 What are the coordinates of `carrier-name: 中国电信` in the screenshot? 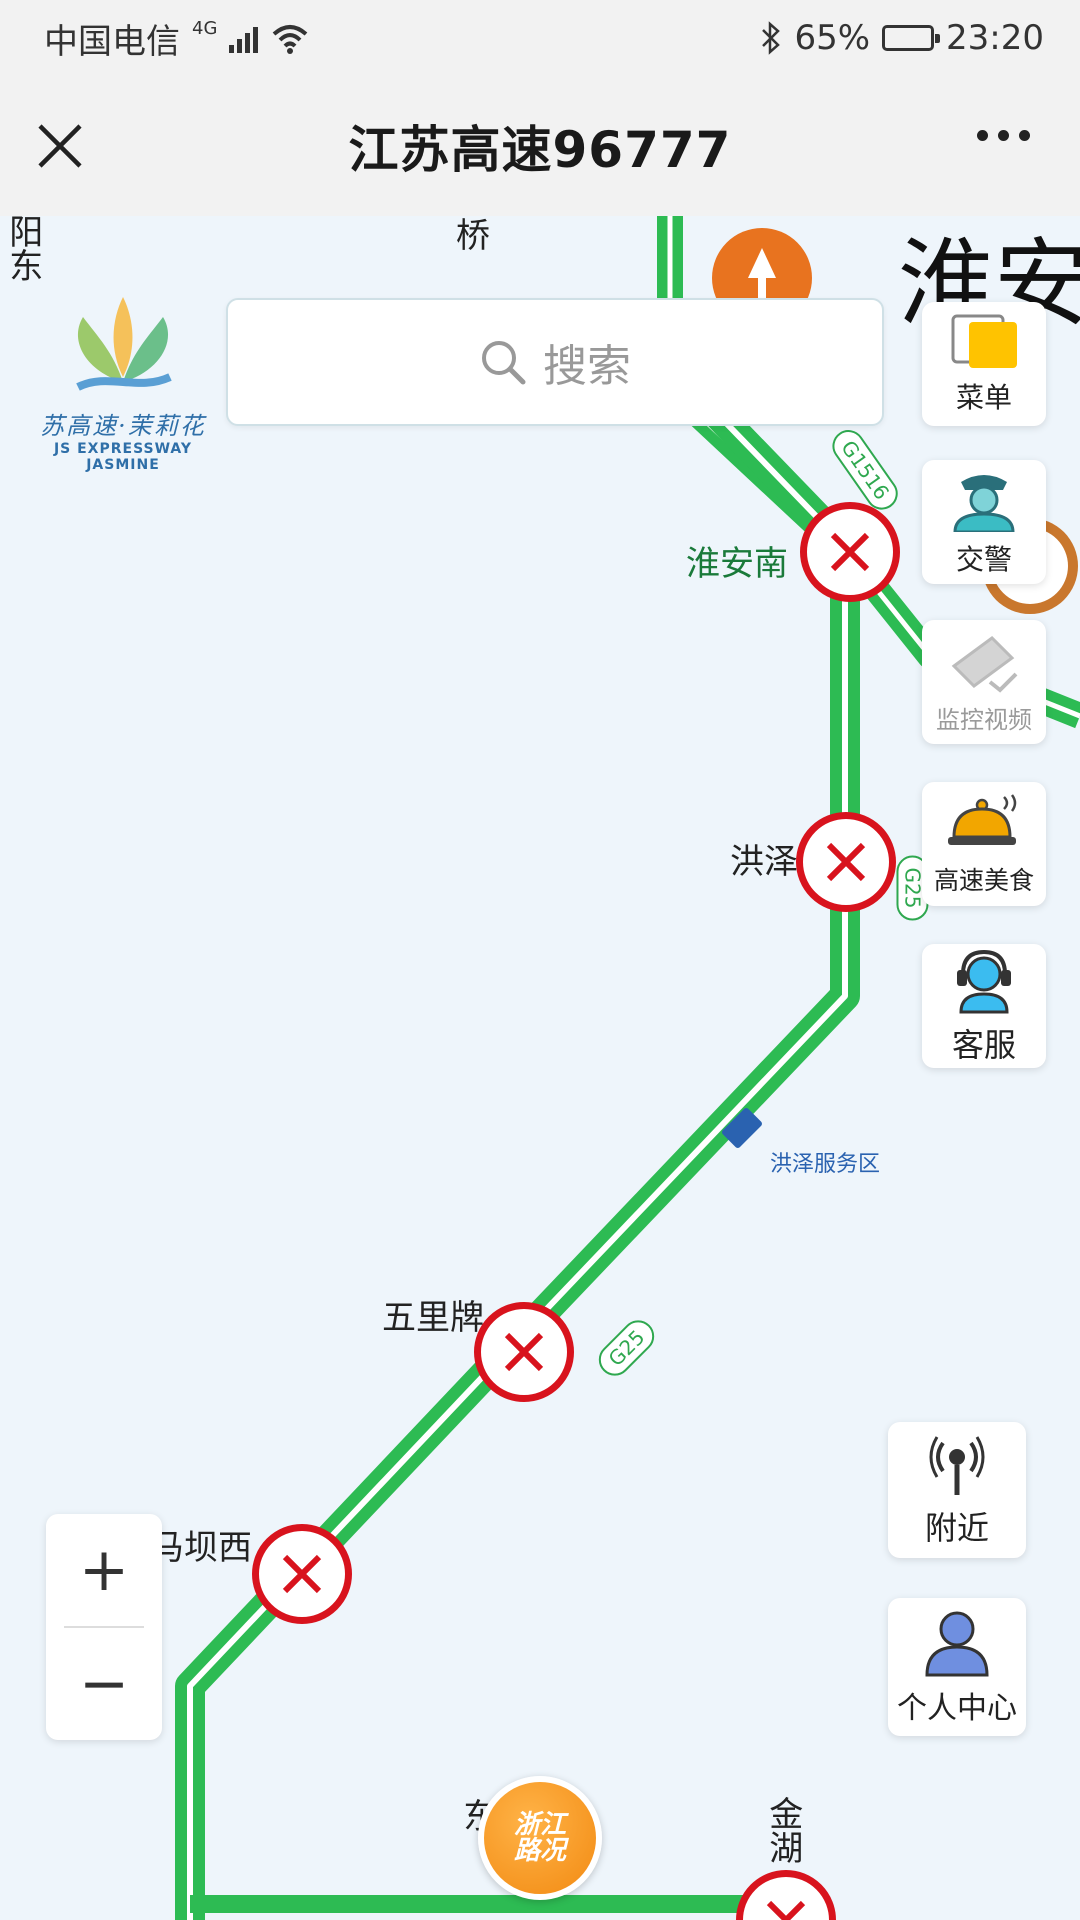 It's located at (112, 41).